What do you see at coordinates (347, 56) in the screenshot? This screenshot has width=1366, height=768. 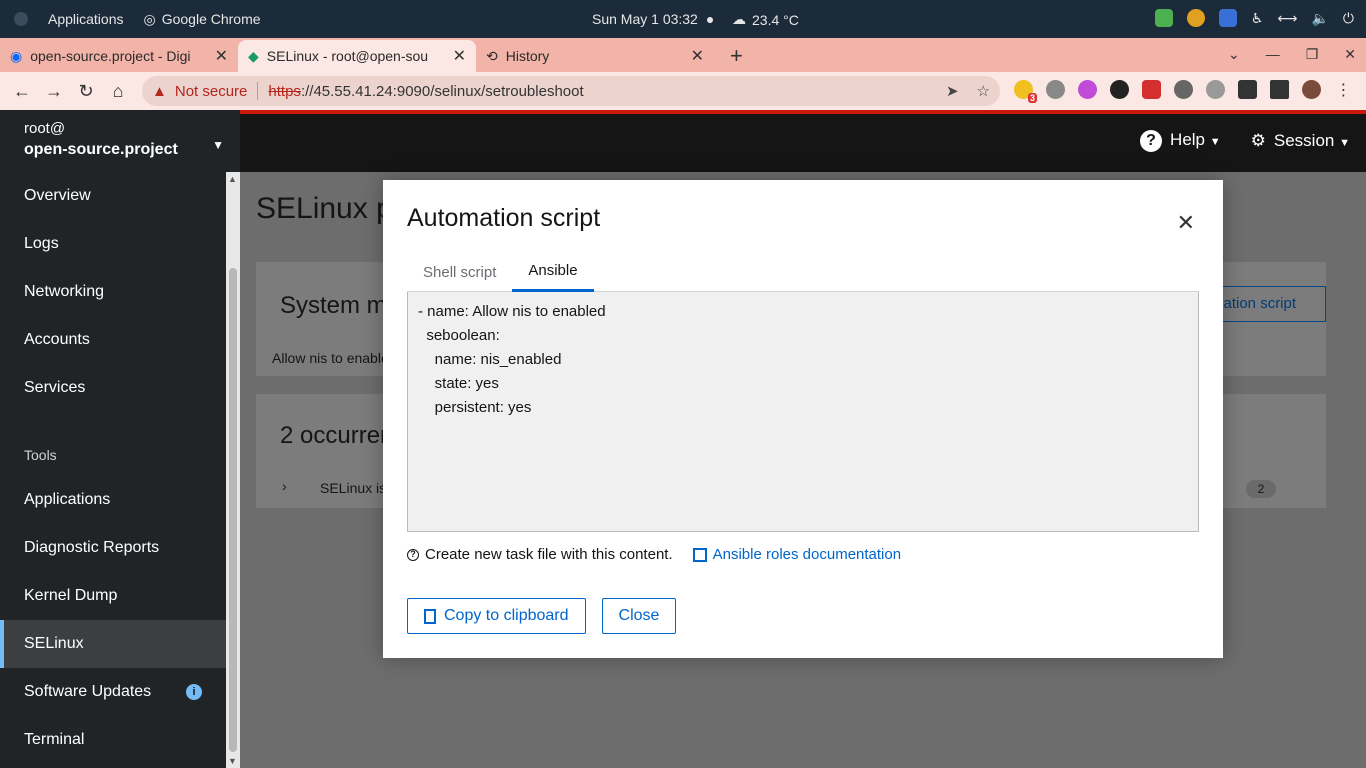 I see `tab-title: SELinux - root@open-sou` at bounding box center [347, 56].